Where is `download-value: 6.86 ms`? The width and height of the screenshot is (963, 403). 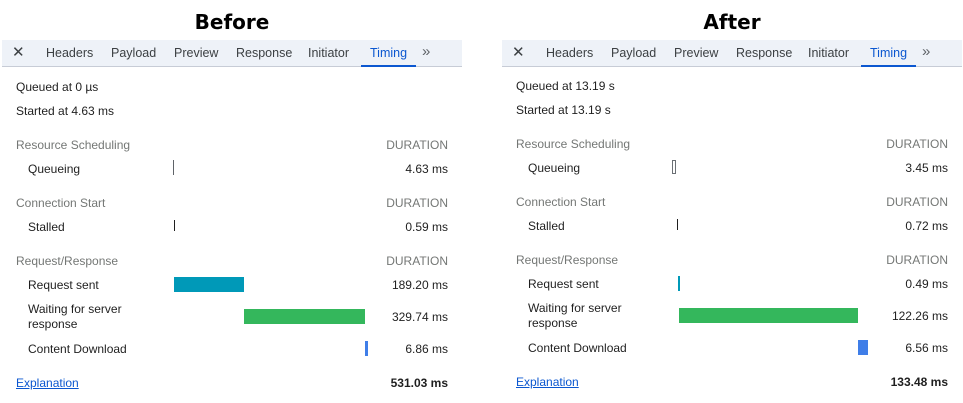 download-value: 6.86 ms is located at coordinates (426, 349).